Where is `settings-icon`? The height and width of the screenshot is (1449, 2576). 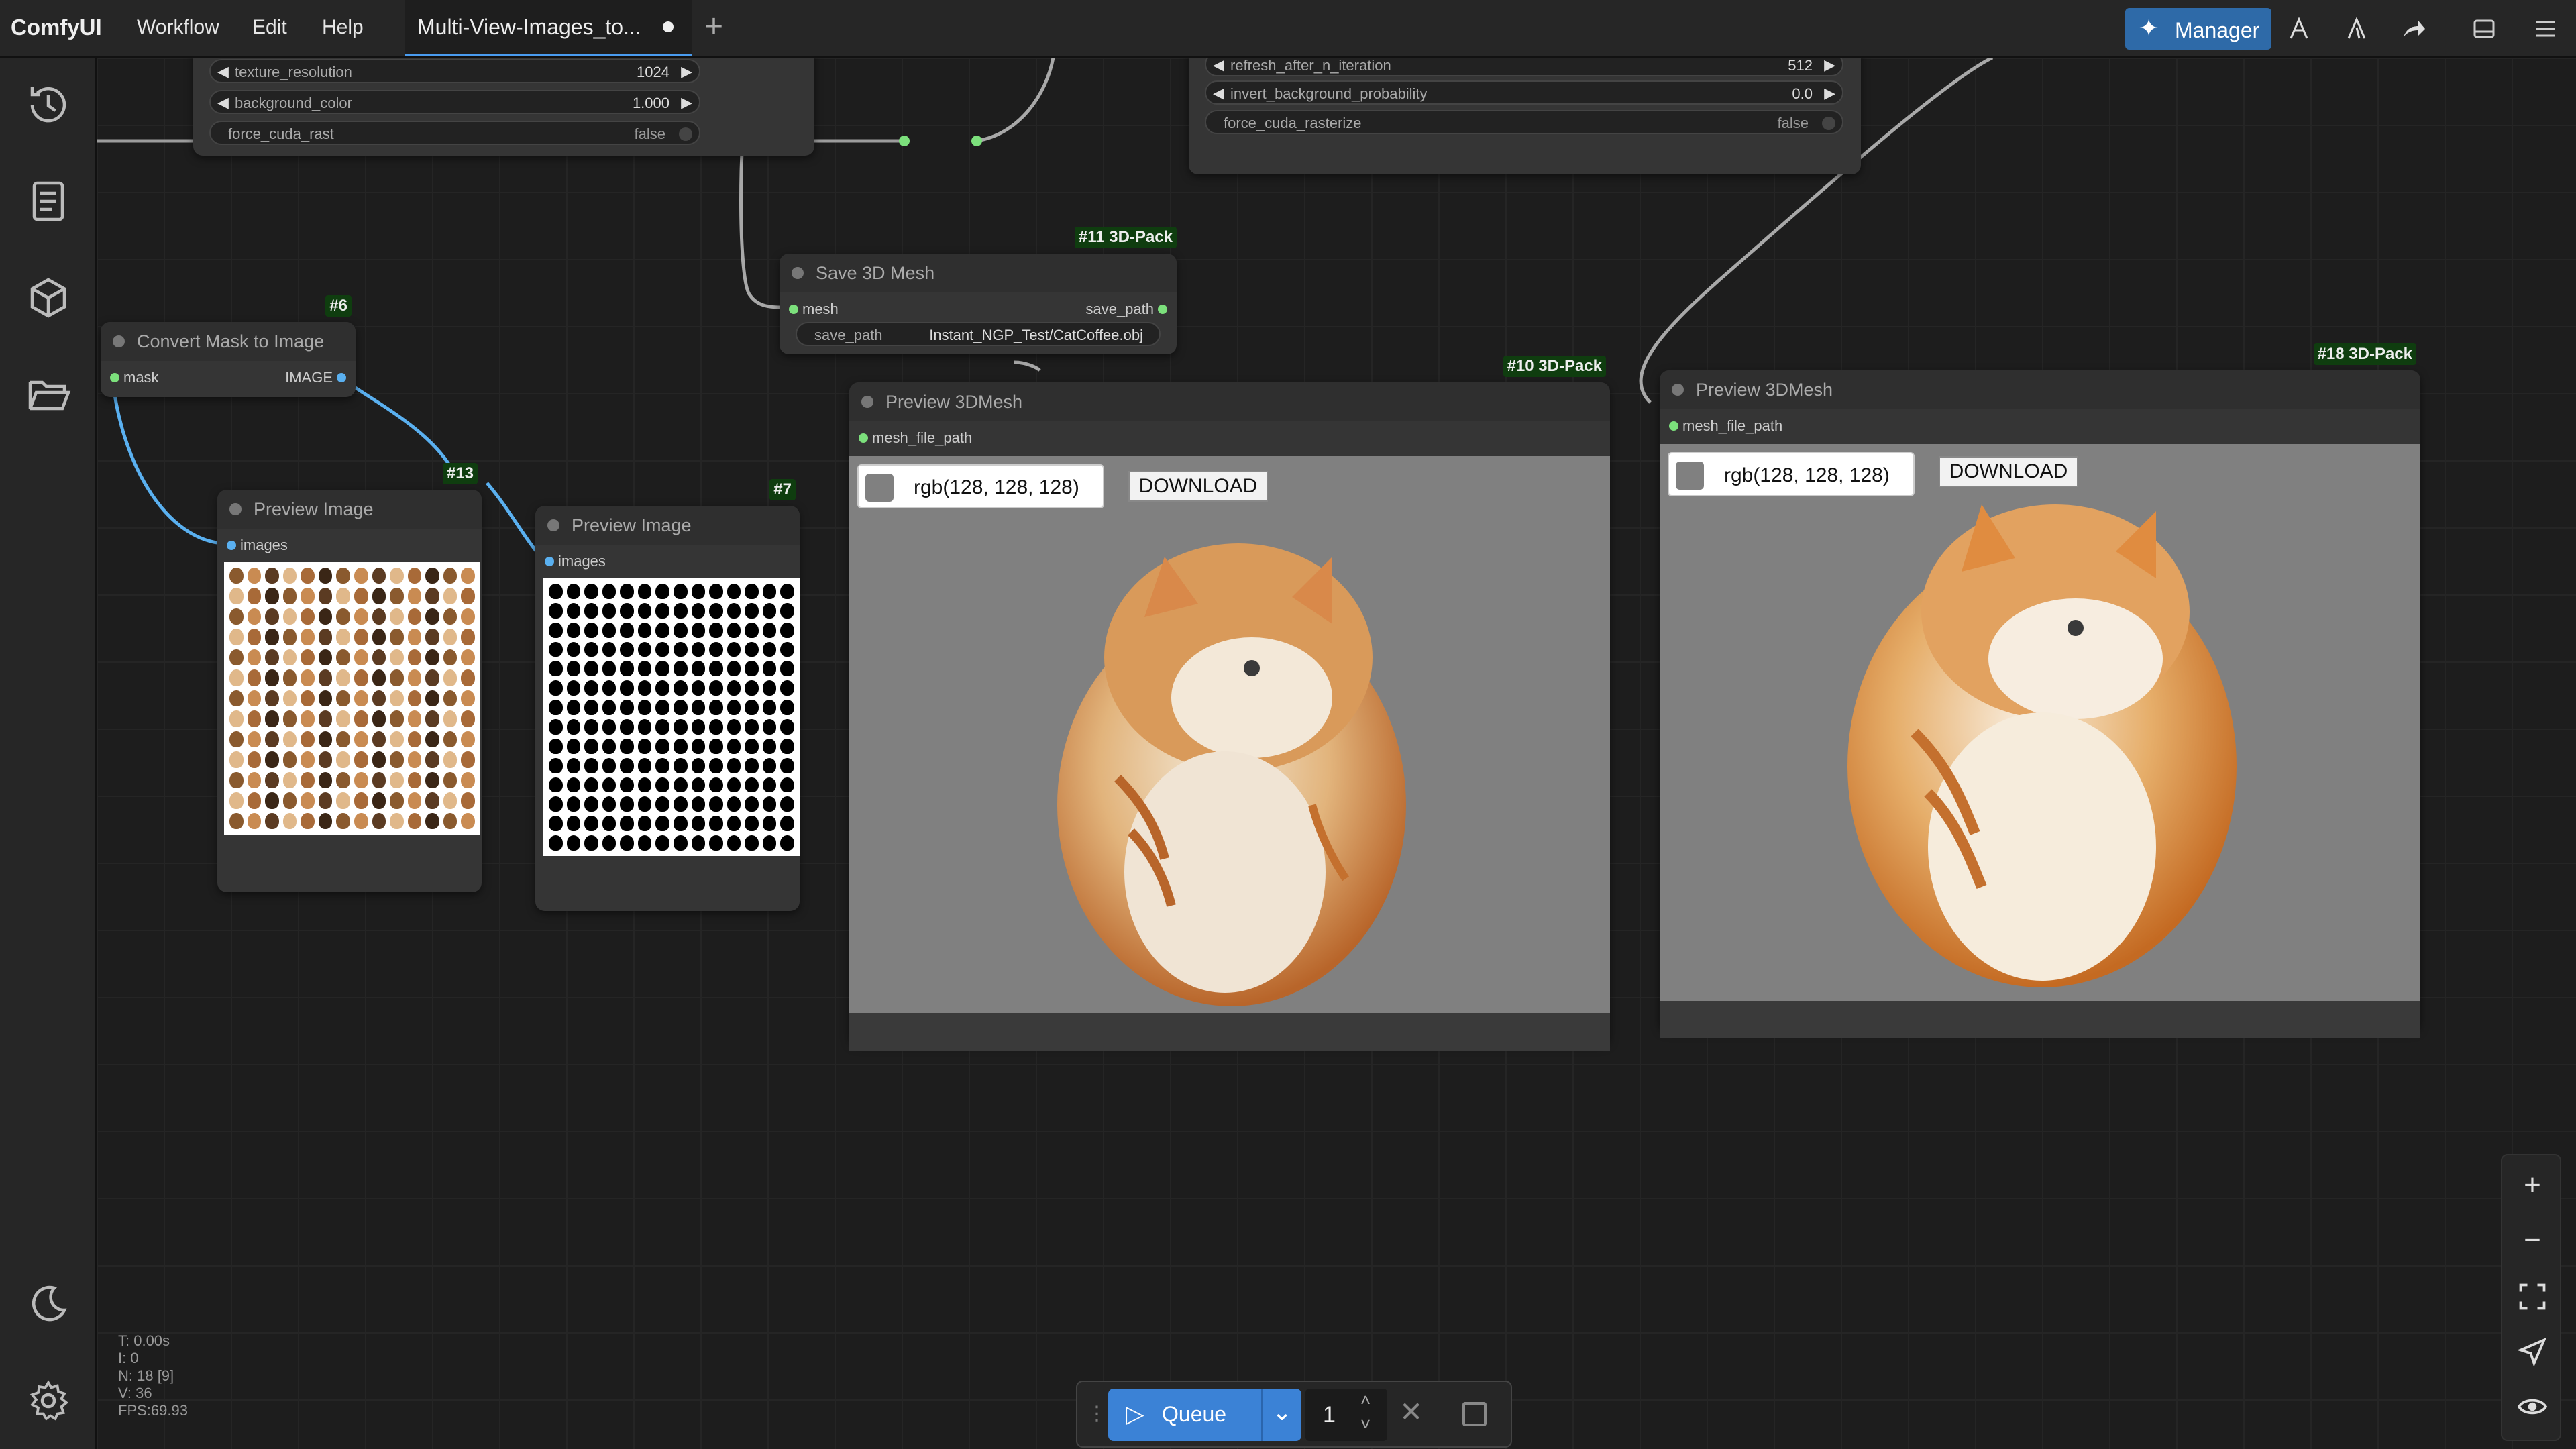 settings-icon is located at coordinates (48, 1401).